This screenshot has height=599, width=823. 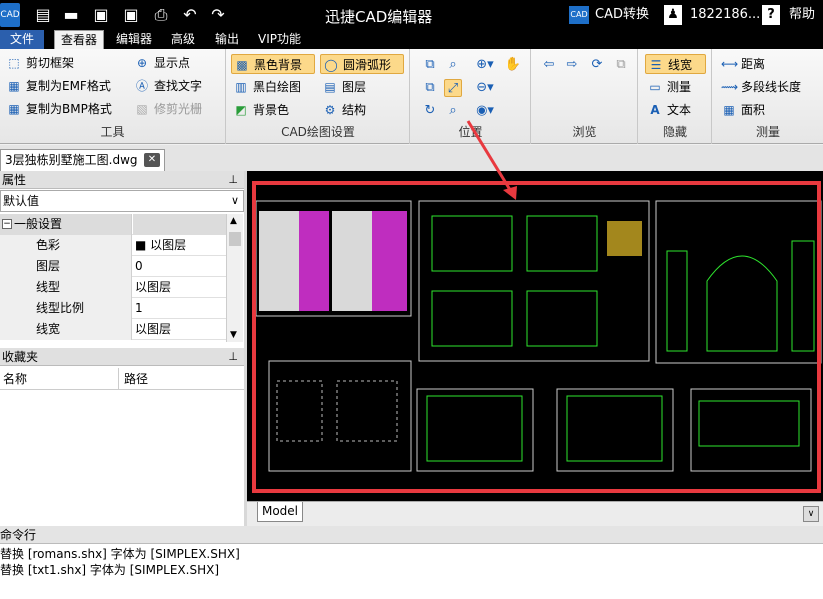 I want to click on arrow-left-icon: ⇦, so click(x=549, y=65).